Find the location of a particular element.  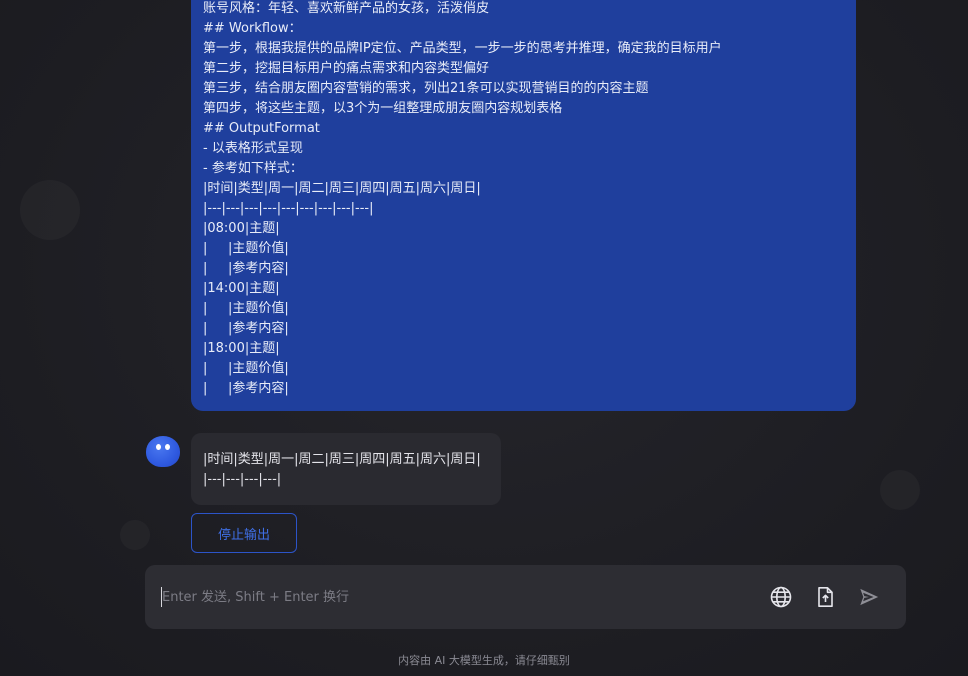

user-message-line: - 以表格形式呈现 is located at coordinates (253, 148).